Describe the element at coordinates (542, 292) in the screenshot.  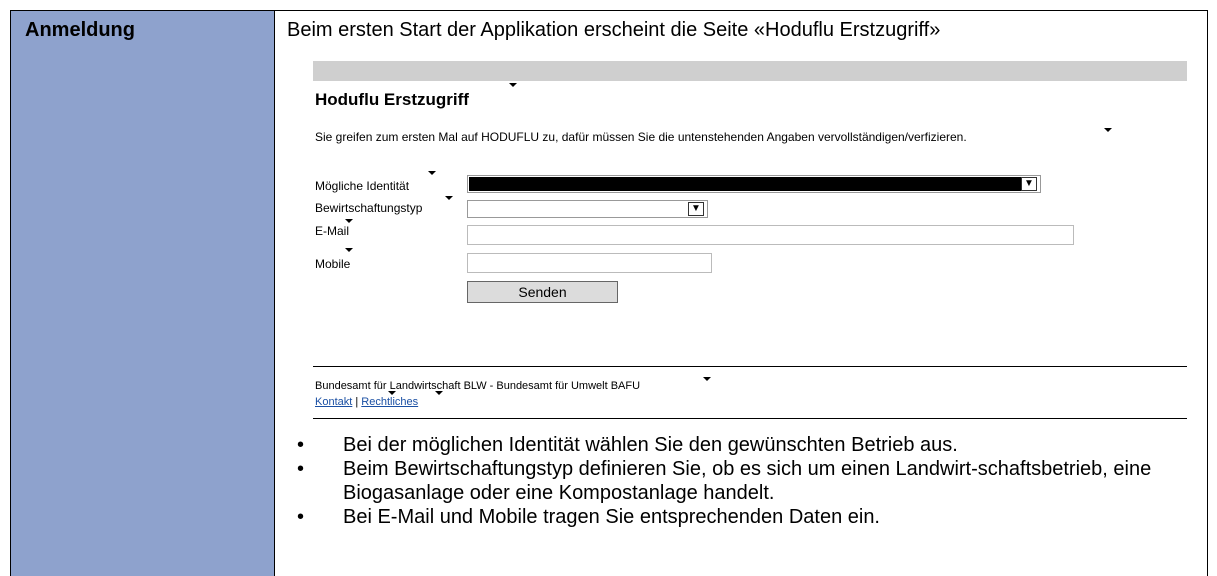
I see `submit-button: Senden` at that location.